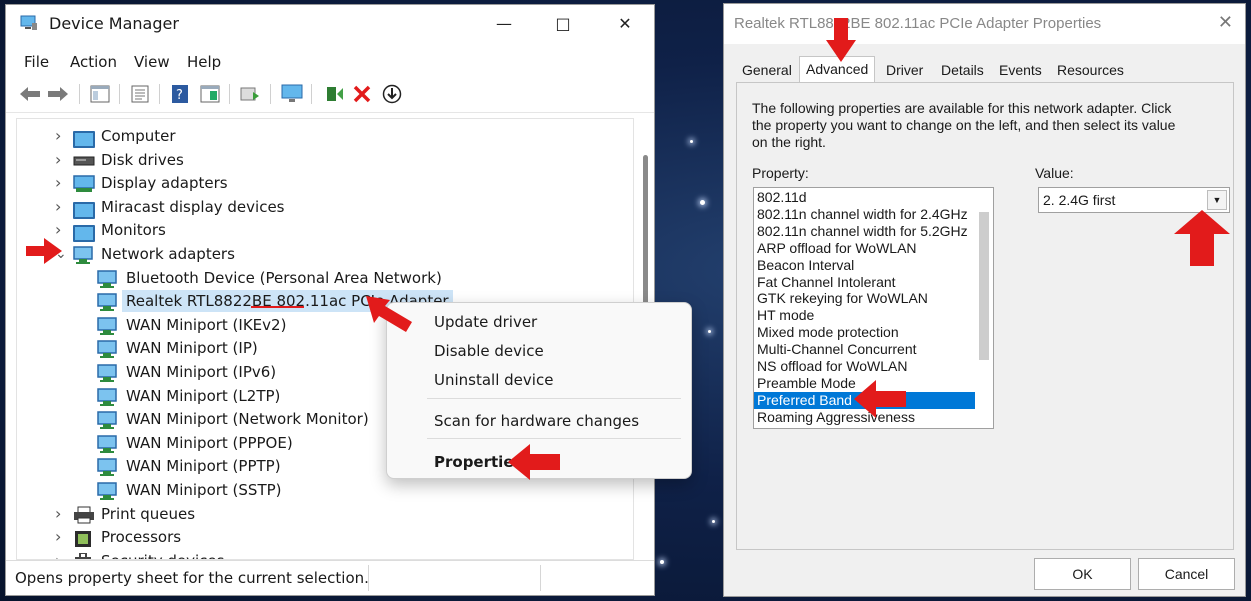 The image size is (1251, 601). Describe the element at coordinates (330, 24) in the screenshot. I see `title-bar: Device Manager — □ ✕` at that location.